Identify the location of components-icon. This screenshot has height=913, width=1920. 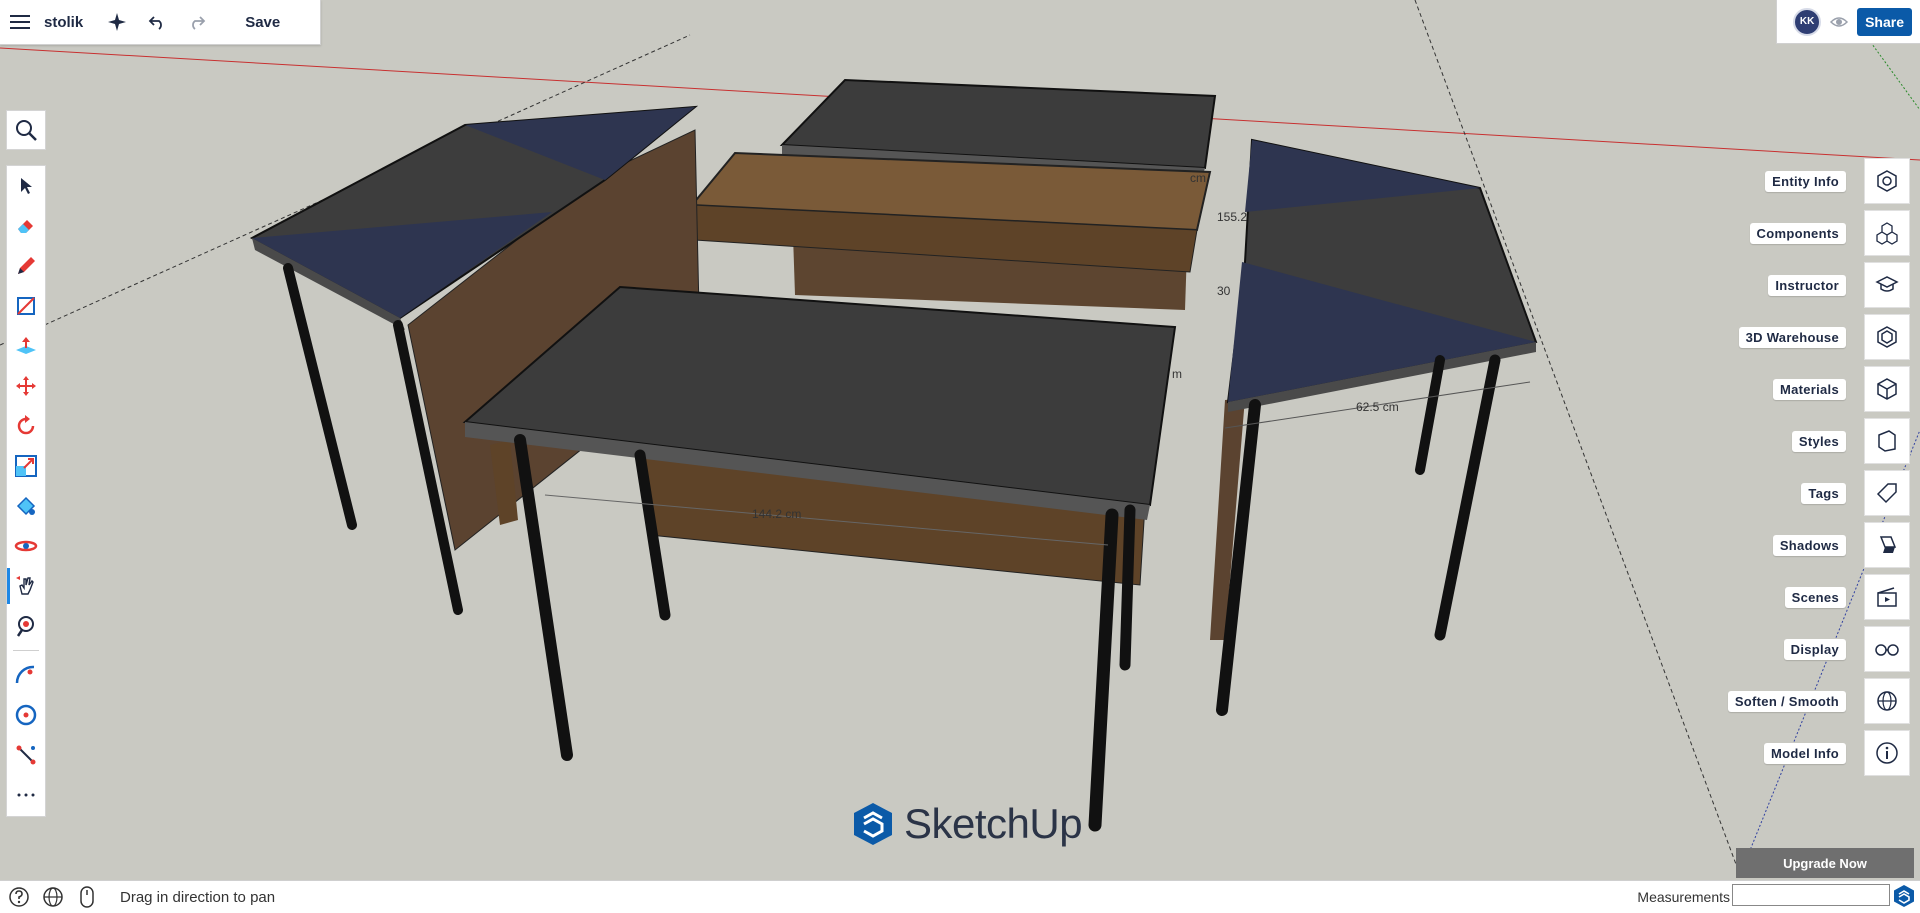
(1887, 233).